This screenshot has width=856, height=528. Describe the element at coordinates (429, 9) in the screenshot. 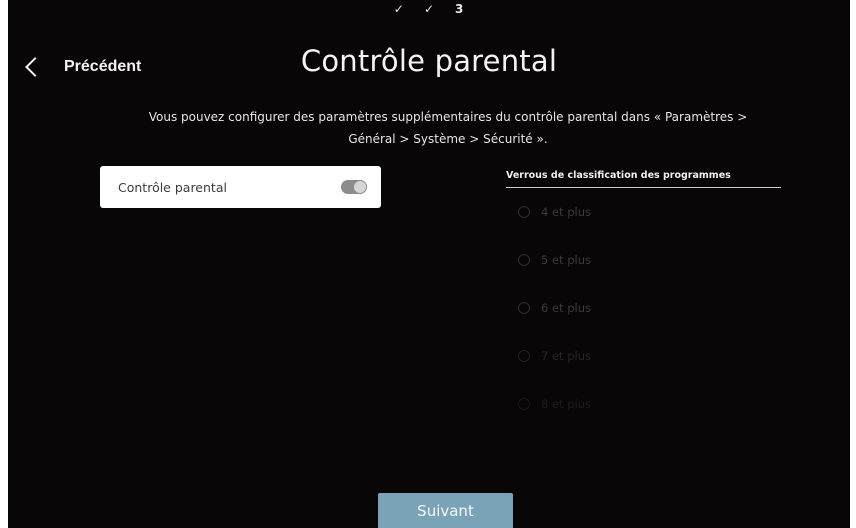

I see `step-2-done: ✓` at that location.